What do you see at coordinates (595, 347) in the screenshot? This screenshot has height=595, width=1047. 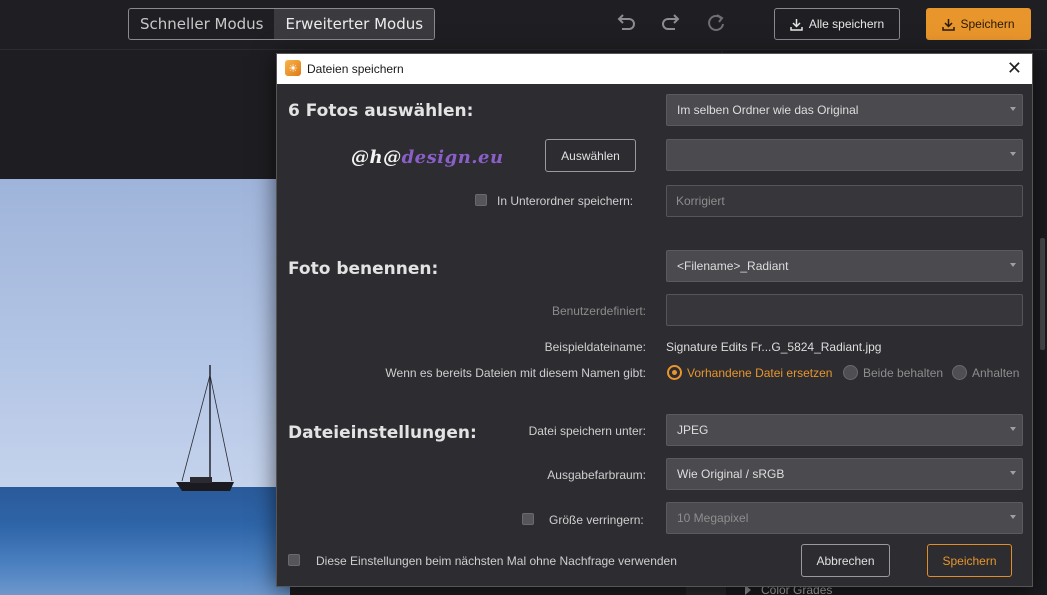 I see `example-filename-label: Beispieldateiname:` at bounding box center [595, 347].